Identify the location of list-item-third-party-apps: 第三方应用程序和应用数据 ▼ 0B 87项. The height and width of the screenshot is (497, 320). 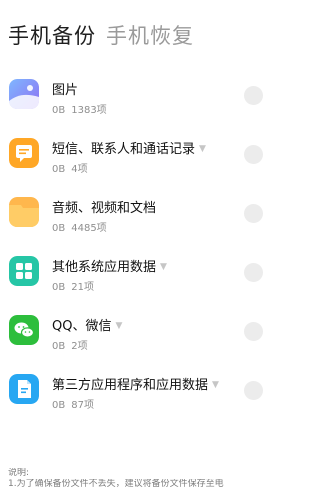
(139, 394).